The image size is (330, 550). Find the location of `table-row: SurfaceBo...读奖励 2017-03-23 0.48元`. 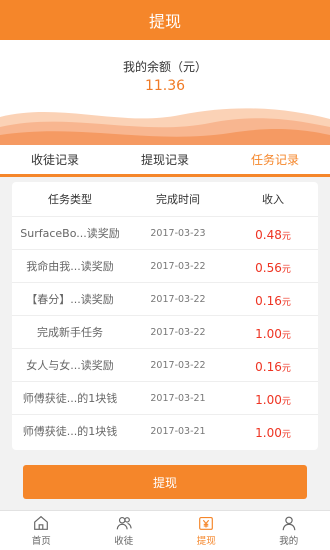

table-row: SurfaceBo...读奖励 2017-03-23 0.48元 is located at coordinates (165, 232).